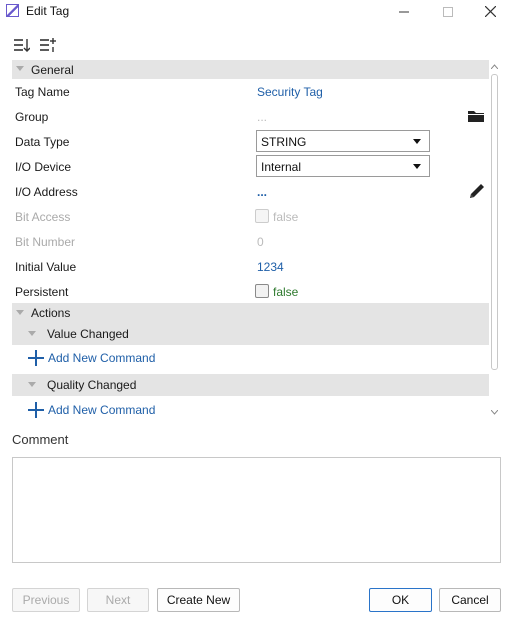 Image resolution: width=511 pixels, height=618 pixels. What do you see at coordinates (21, 45) in the screenshot?
I see `sort-icon` at bounding box center [21, 45].